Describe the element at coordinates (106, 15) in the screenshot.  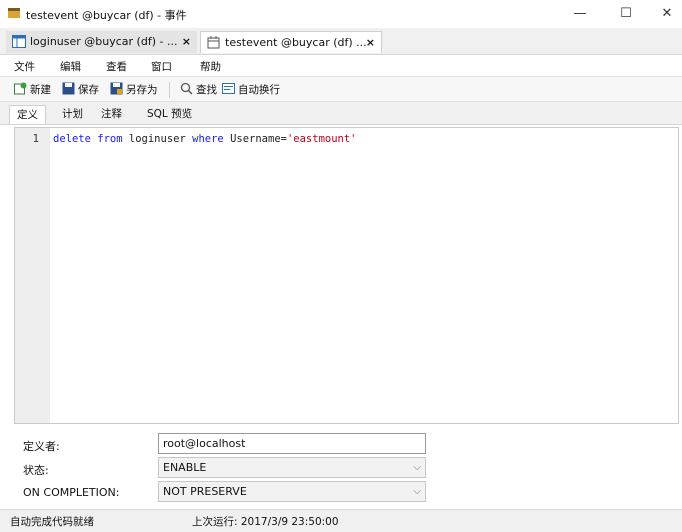
I see `window-title: testevent @buycar (df) - 事件` at that location.